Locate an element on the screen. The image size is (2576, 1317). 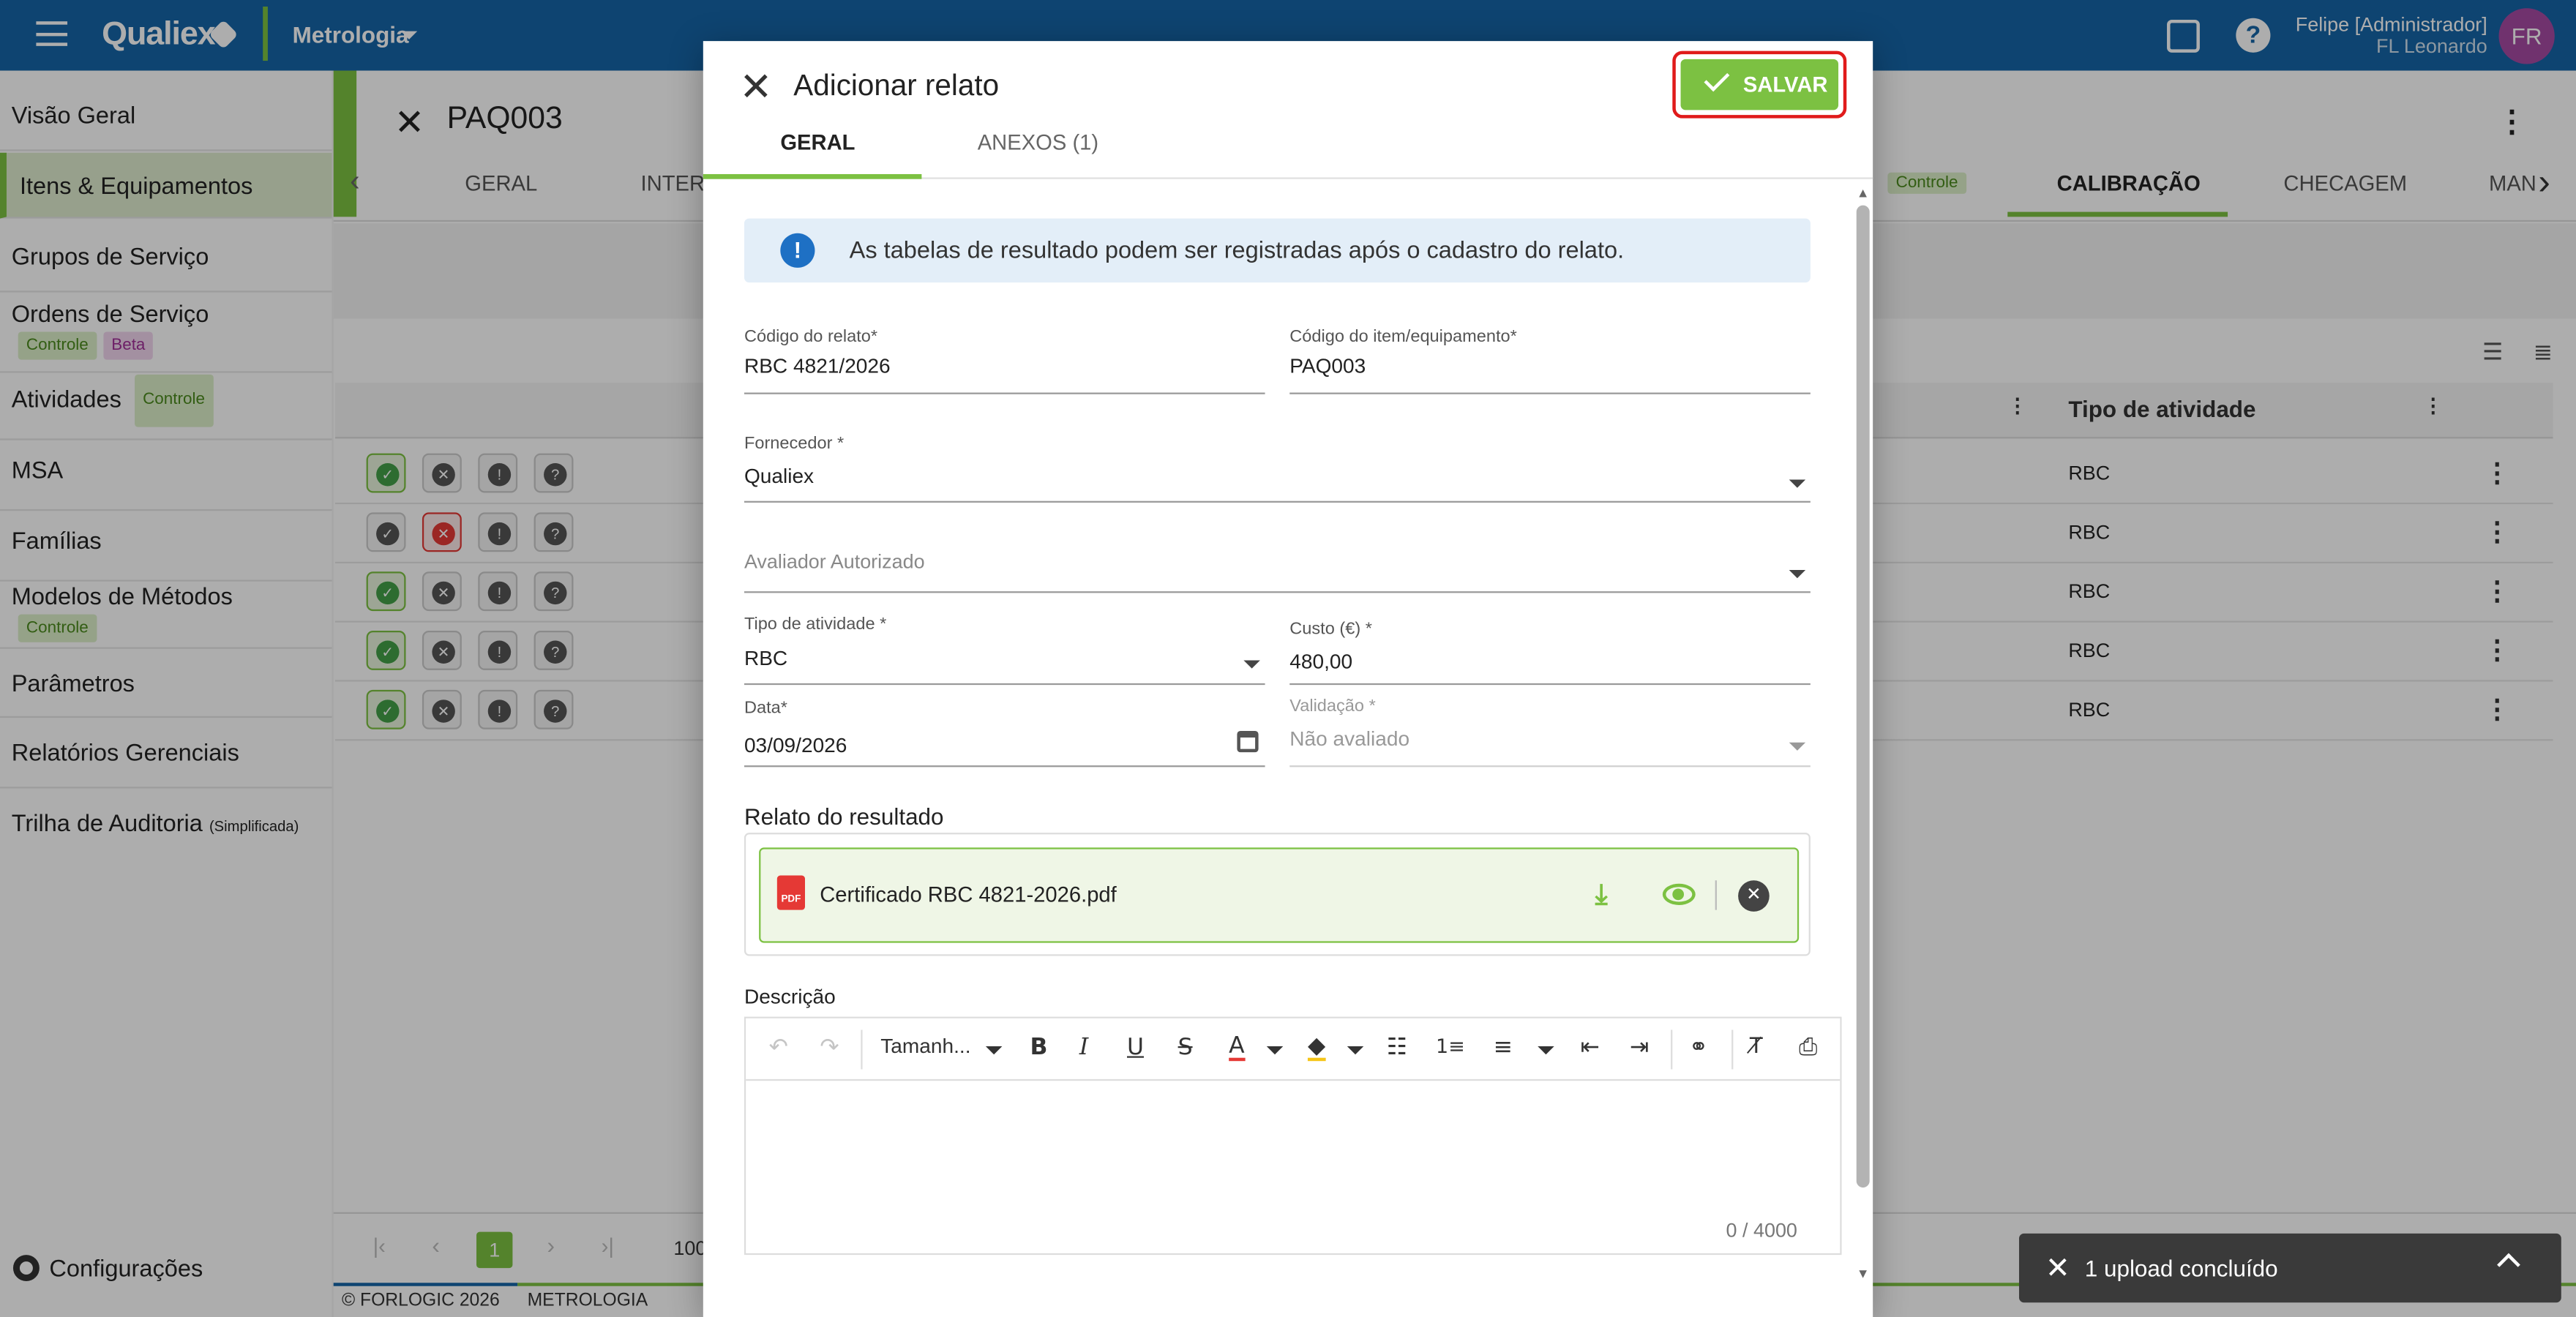
activity-type-underline is located at coordinates (1004, 684).